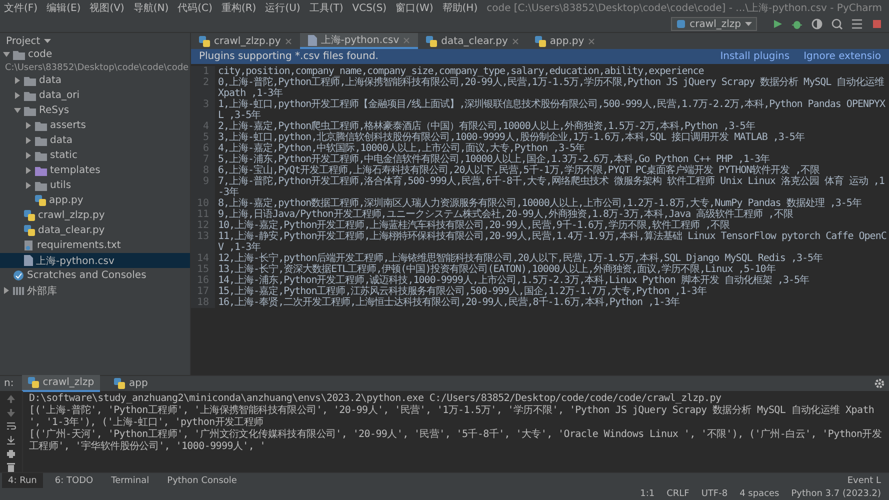 The image size is (889, 500). What do you see at coordinates (63, 8) in the screenshot?
I see `menu-item: 编辑(E)` at bounding box center [63, 8].